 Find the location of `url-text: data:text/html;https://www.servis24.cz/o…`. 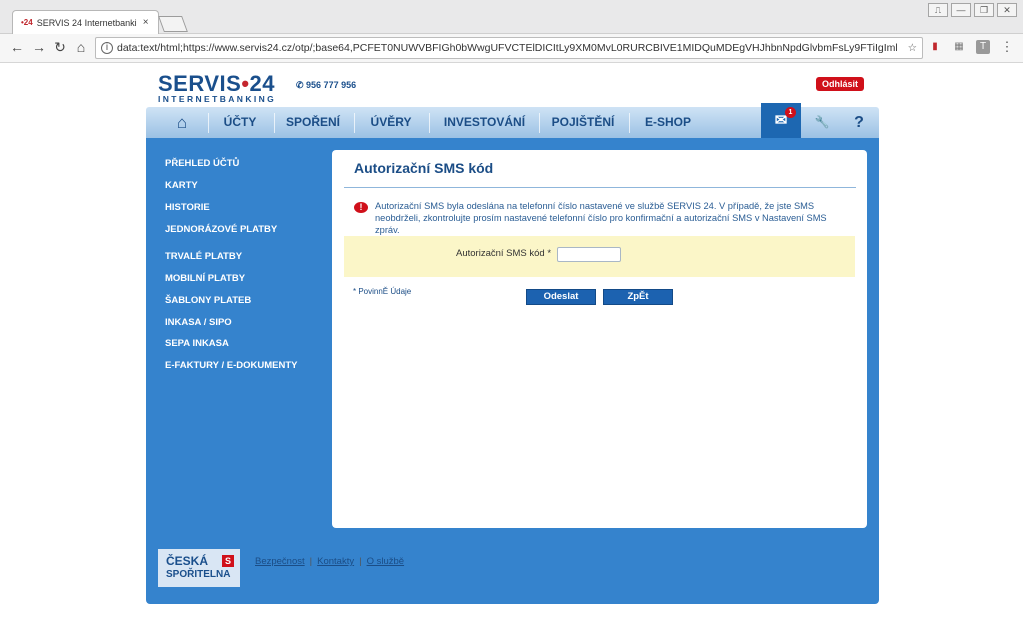

url-text: data:text/html;https://www.servis24.cz/o… is located at coordinates (507, 48).